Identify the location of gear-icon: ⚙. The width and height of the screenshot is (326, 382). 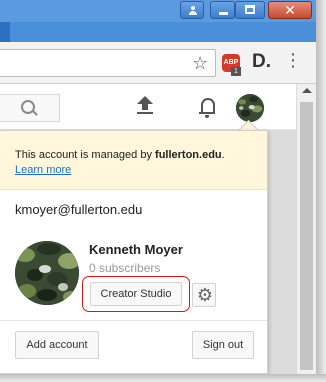
(205, 295).